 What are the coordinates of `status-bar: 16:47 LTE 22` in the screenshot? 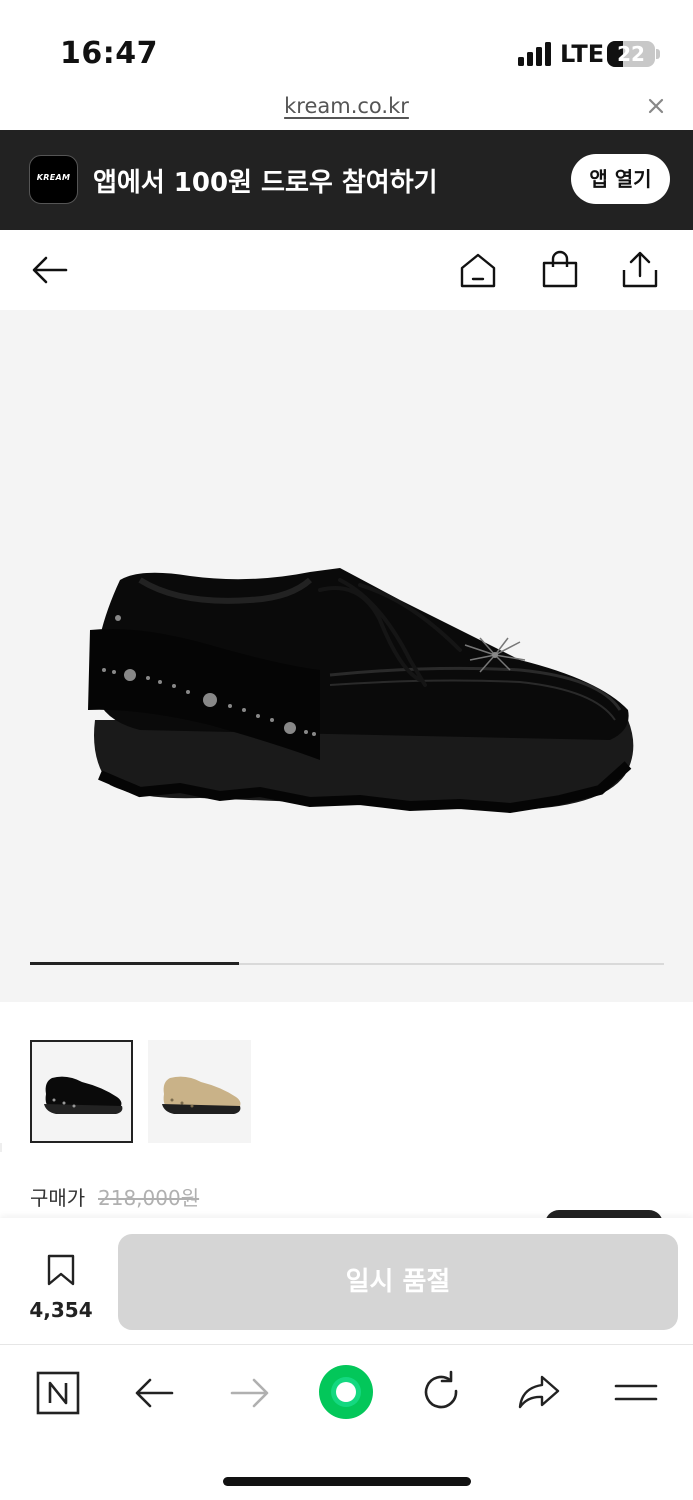 It's located at (346, 46).